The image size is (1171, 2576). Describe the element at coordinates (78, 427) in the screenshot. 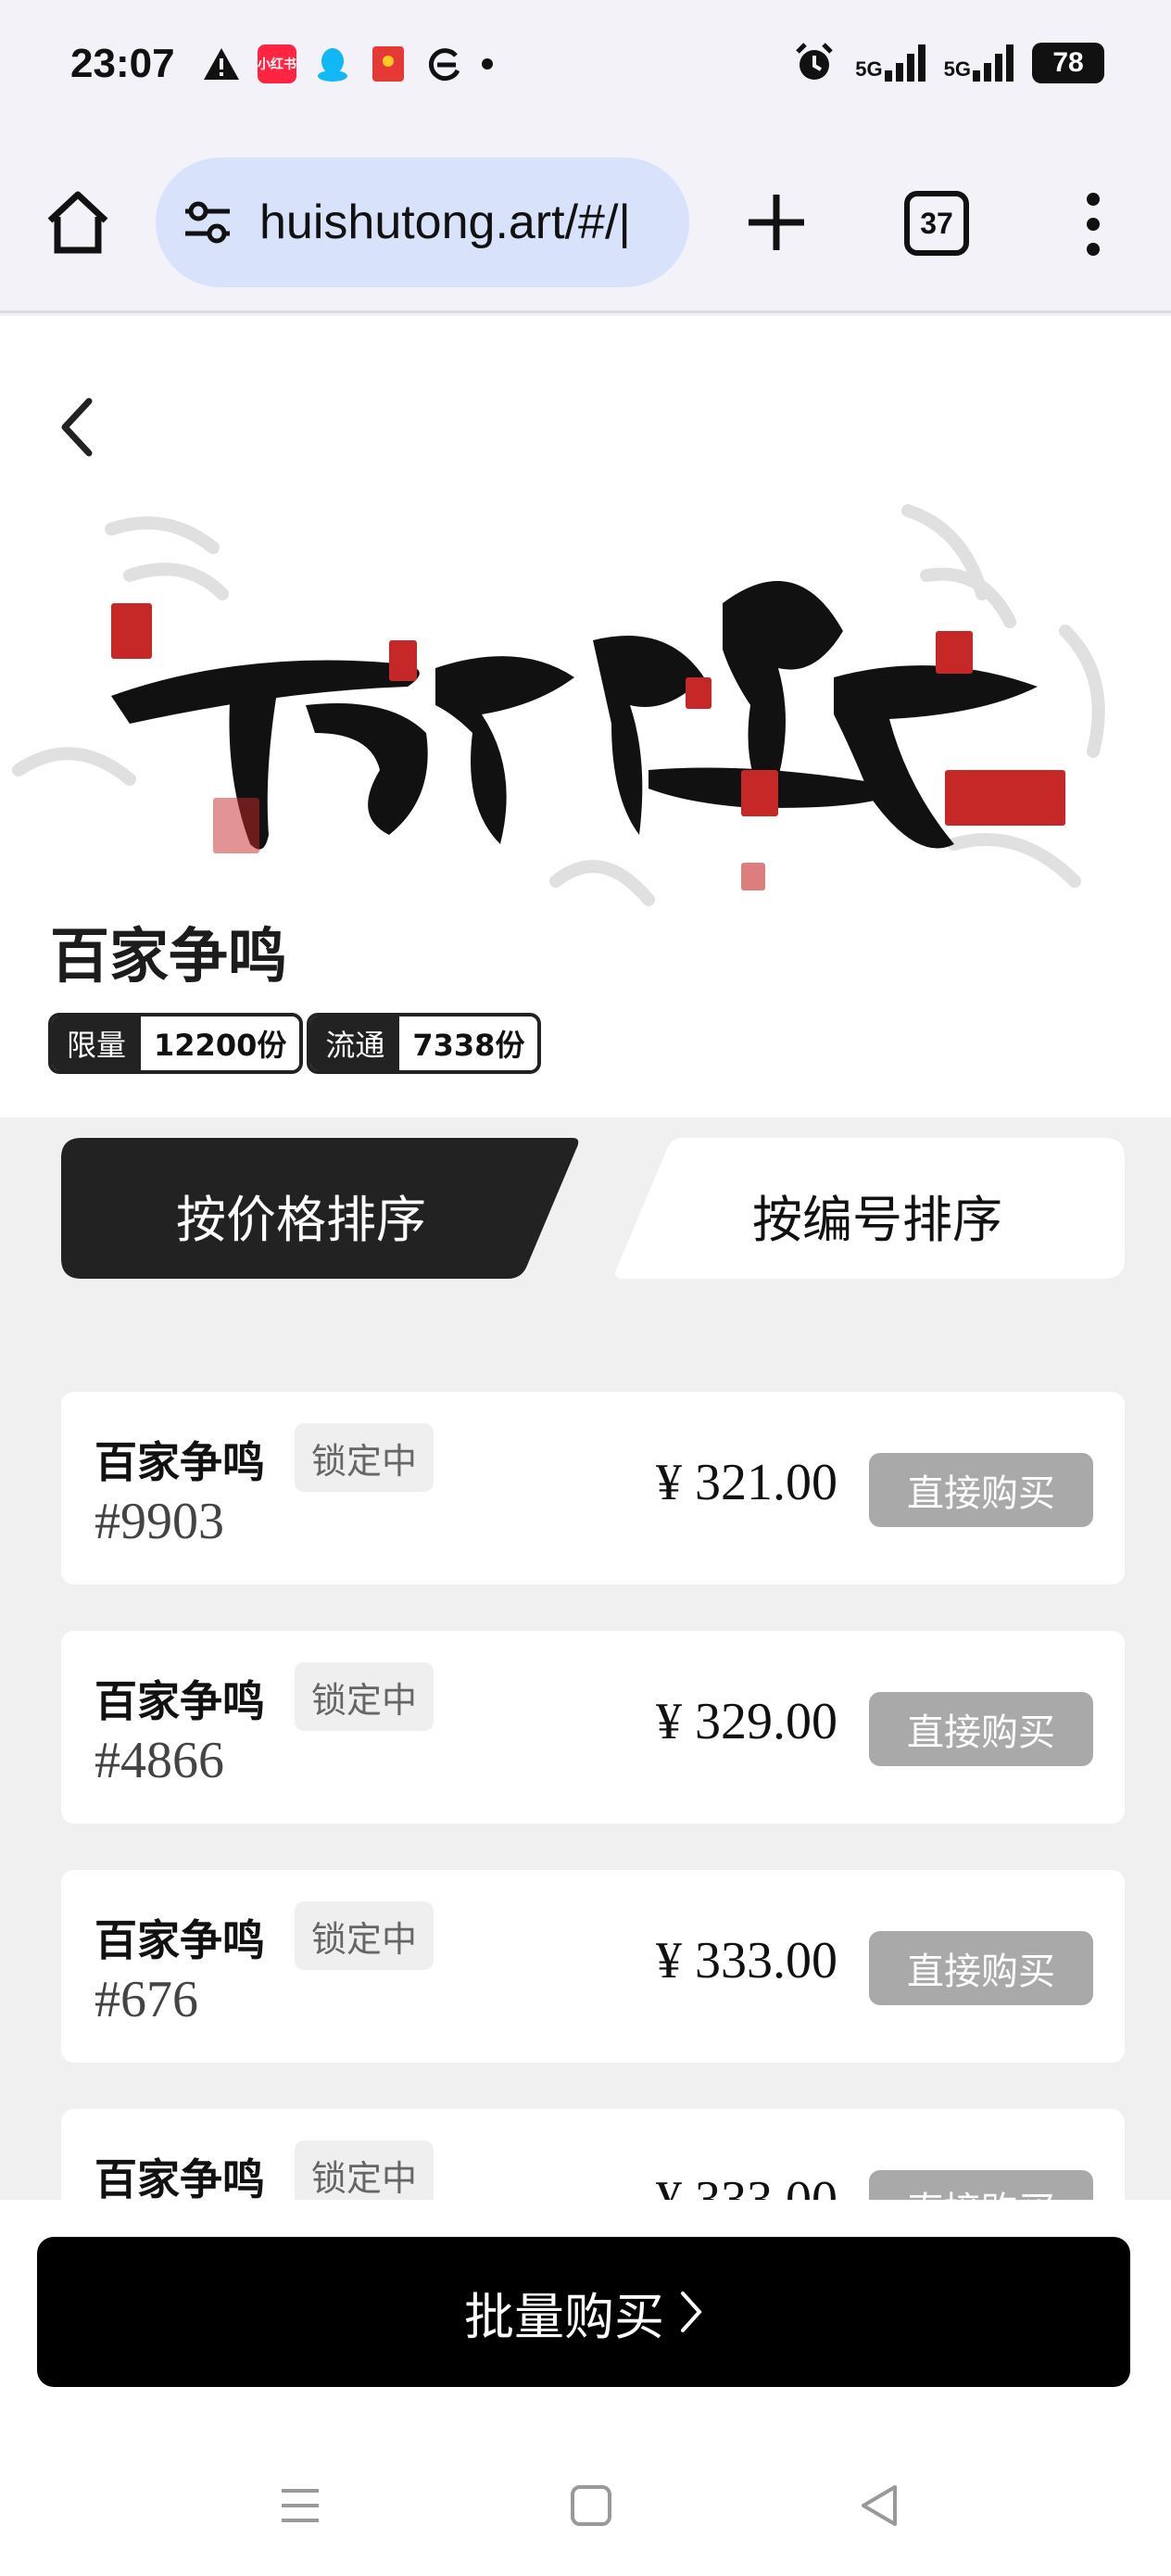

I see `back-chevron-icon` at that location.